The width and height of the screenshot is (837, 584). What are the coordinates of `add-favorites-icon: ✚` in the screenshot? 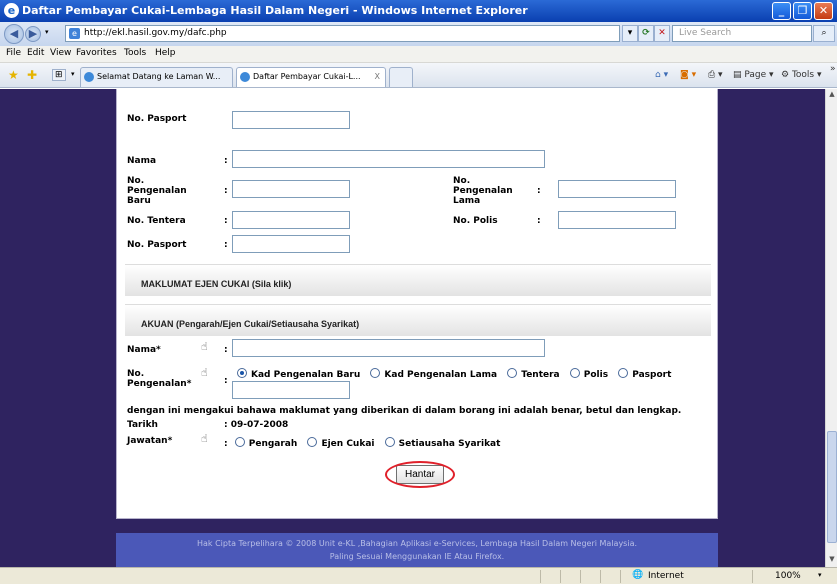 It's located at (32, 75).